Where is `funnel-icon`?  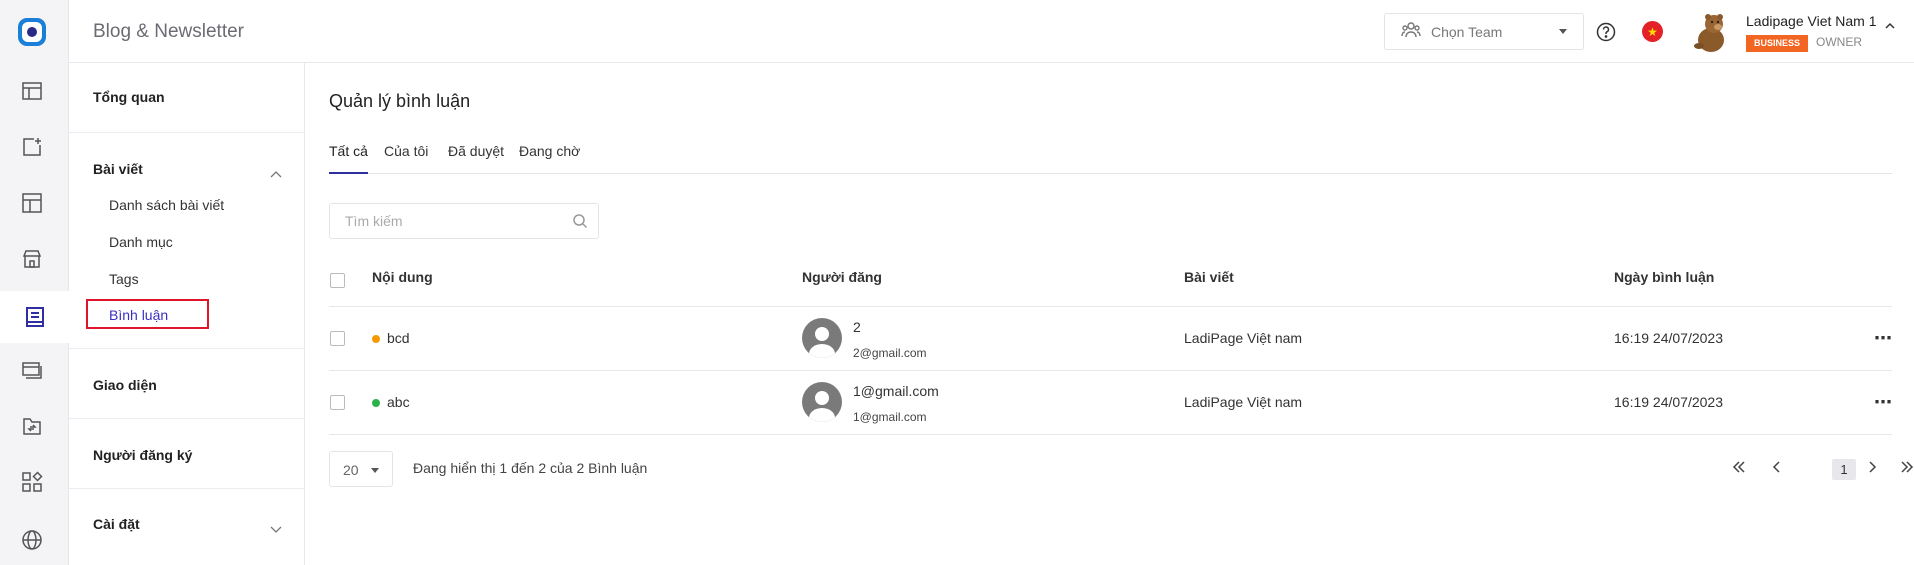 funnel-icon is located at coordinates (32, 426).